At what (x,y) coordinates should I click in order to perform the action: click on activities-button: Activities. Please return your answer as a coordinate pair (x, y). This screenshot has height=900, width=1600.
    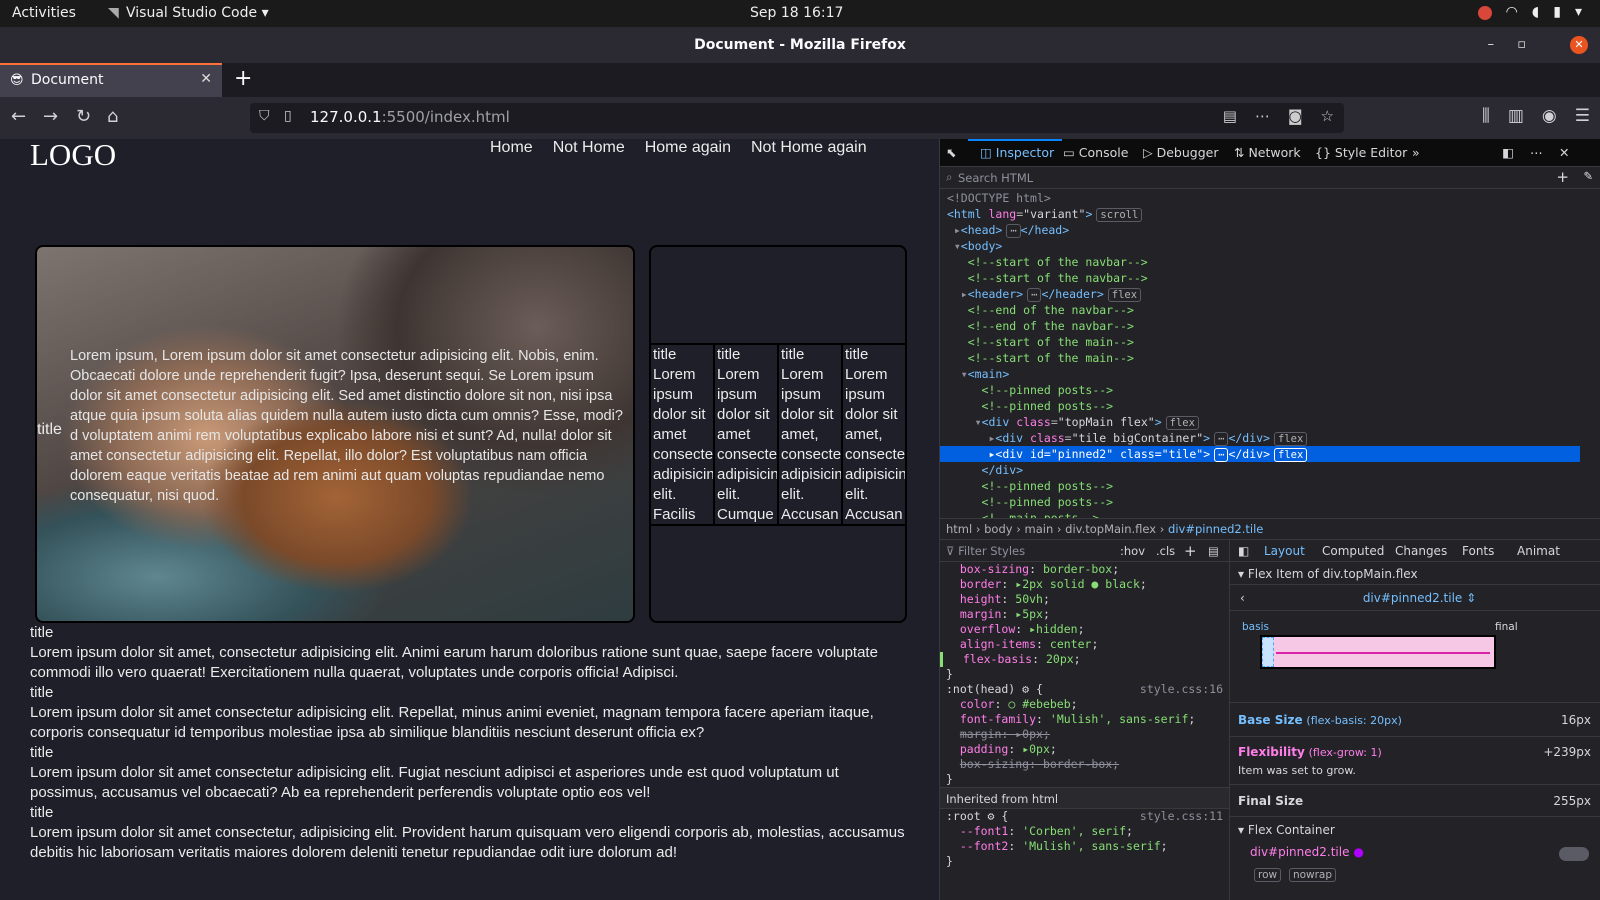
    Looking at the image, I should click on (44, 13).